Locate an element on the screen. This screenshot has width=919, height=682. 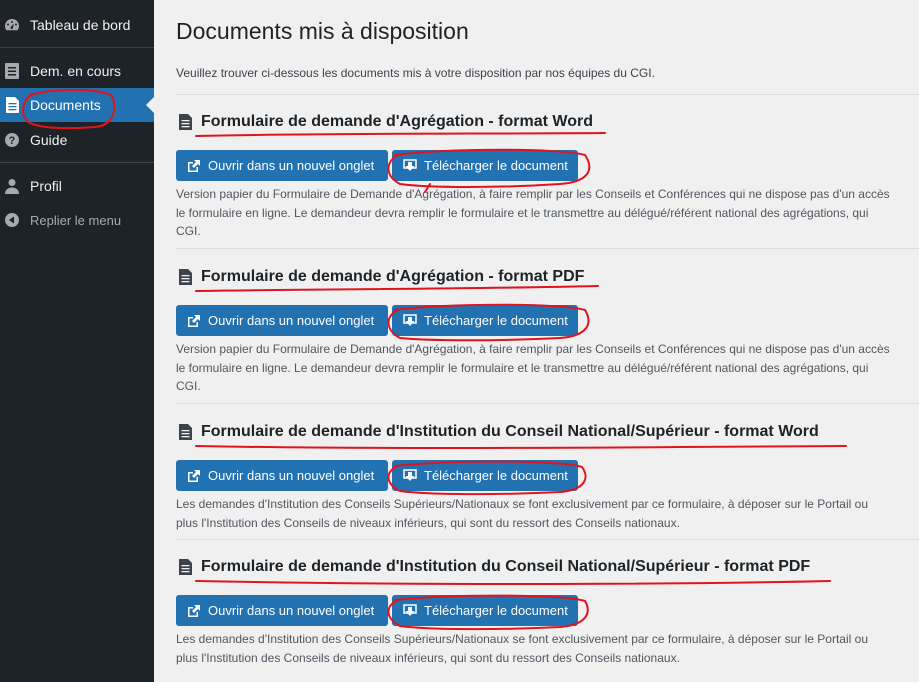
sidebar-item-label: Documents is located at coordinates (65, 105).